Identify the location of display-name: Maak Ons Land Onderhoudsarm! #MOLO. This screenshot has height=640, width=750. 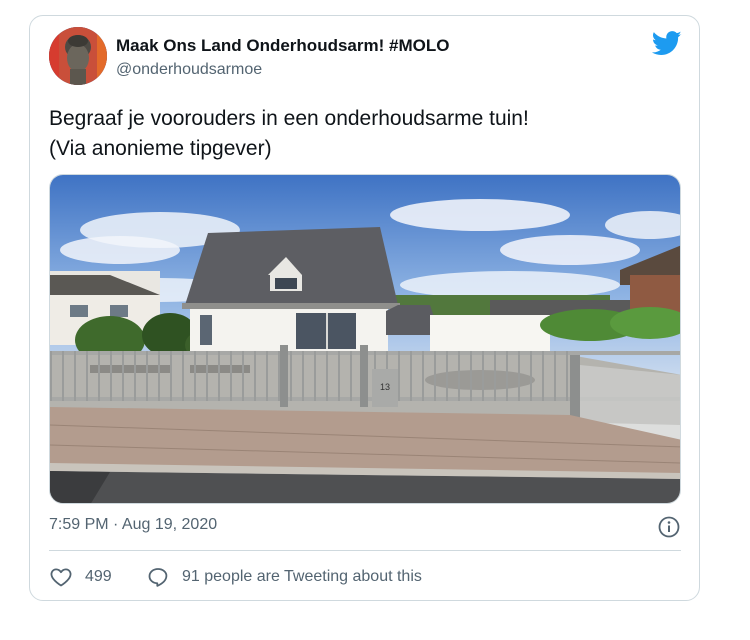
(282, 46).